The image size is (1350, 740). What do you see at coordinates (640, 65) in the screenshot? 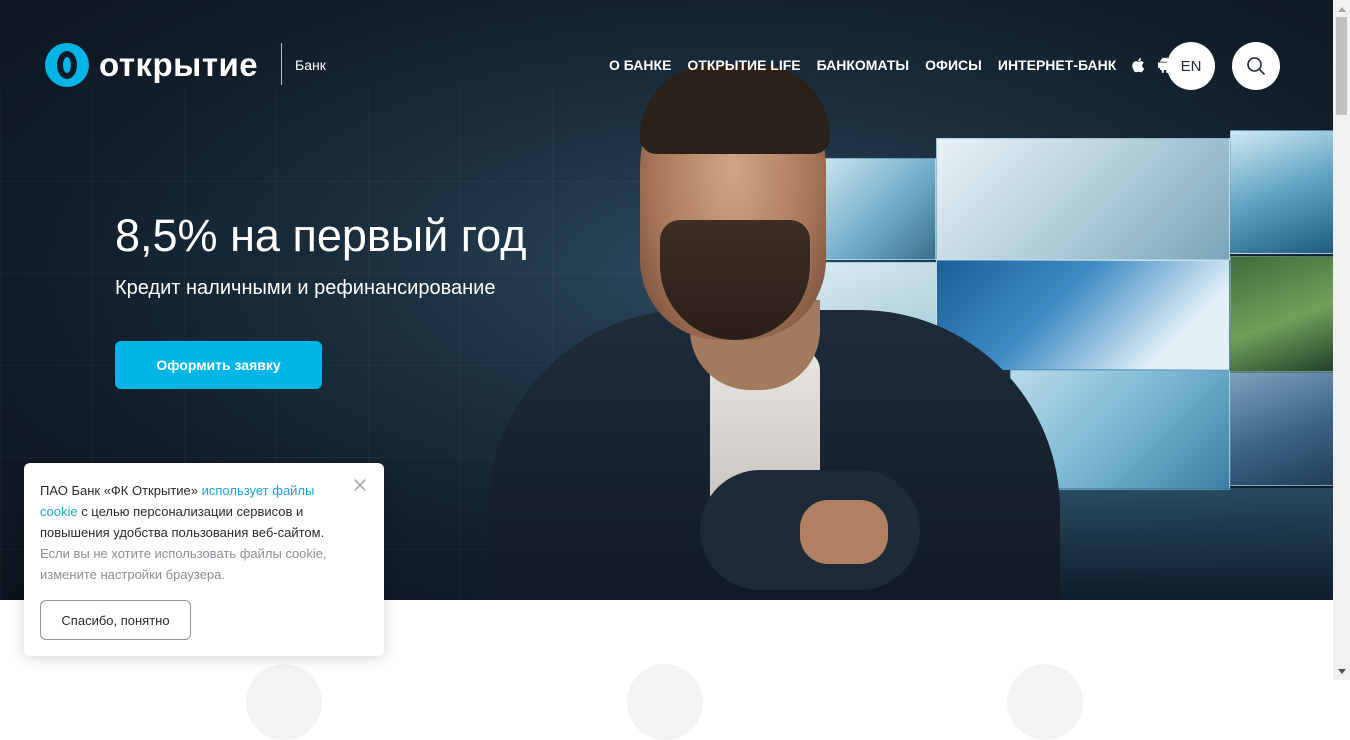
I see `nav-about: О БАНКЕ` at bounding box center [640, 65].